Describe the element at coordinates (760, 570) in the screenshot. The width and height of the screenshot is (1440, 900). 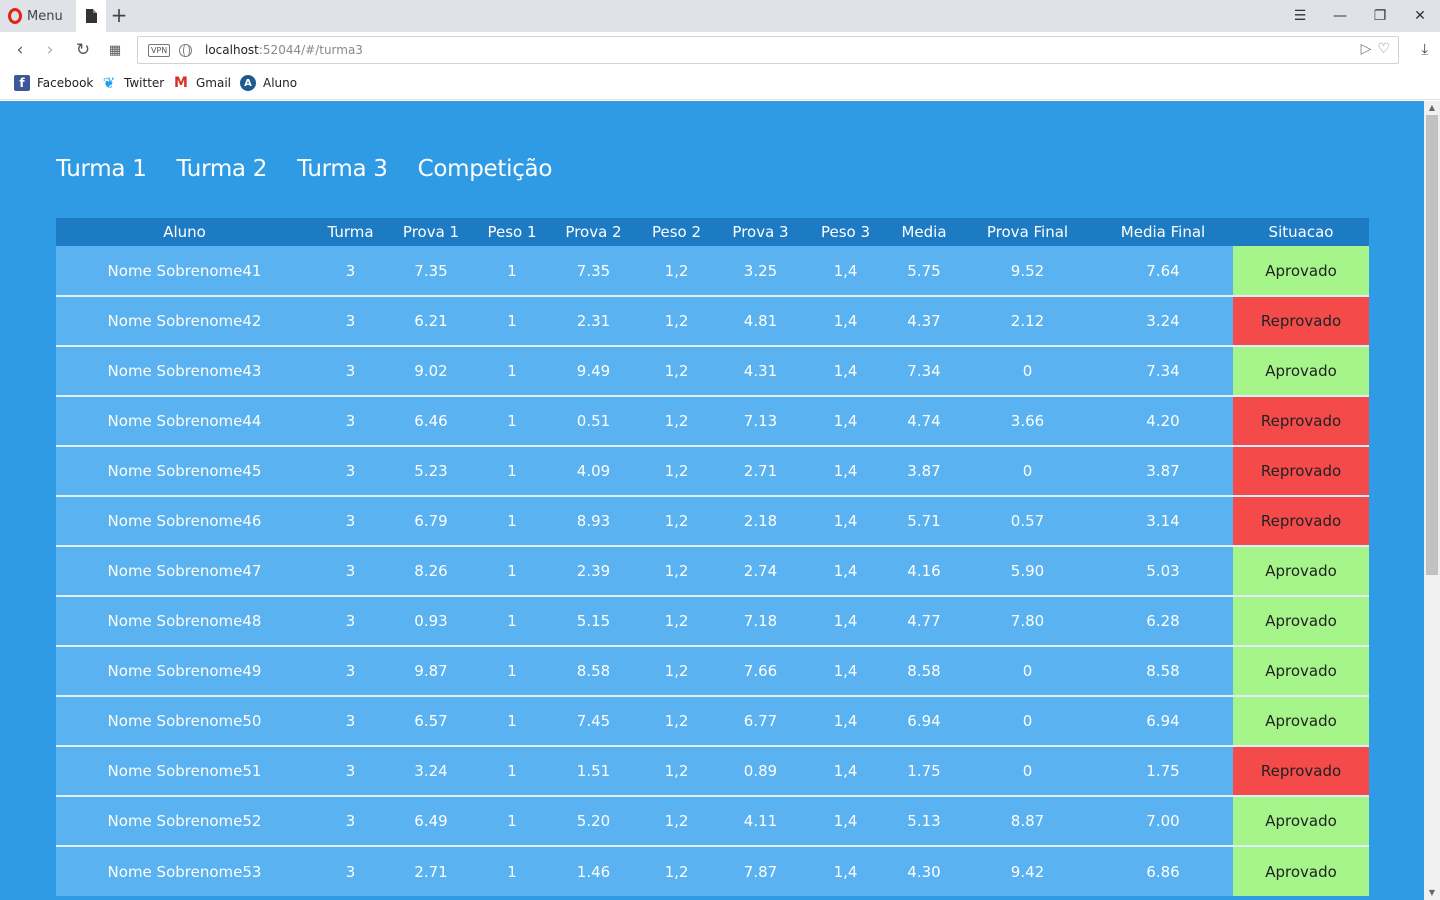
I see `grade-cell: 2.74` at that location.